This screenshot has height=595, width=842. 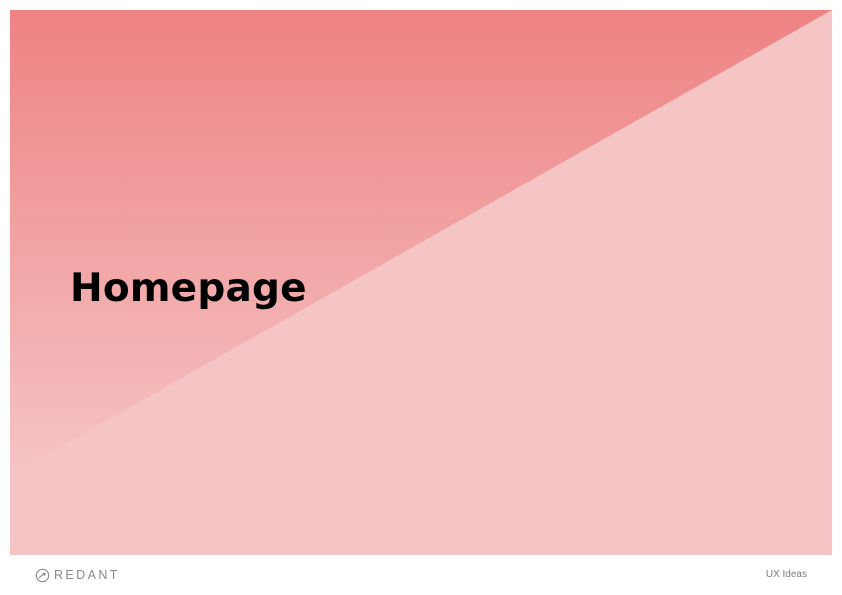 I want to click on redant-logo: REDANT, so click(x=77, y=575).